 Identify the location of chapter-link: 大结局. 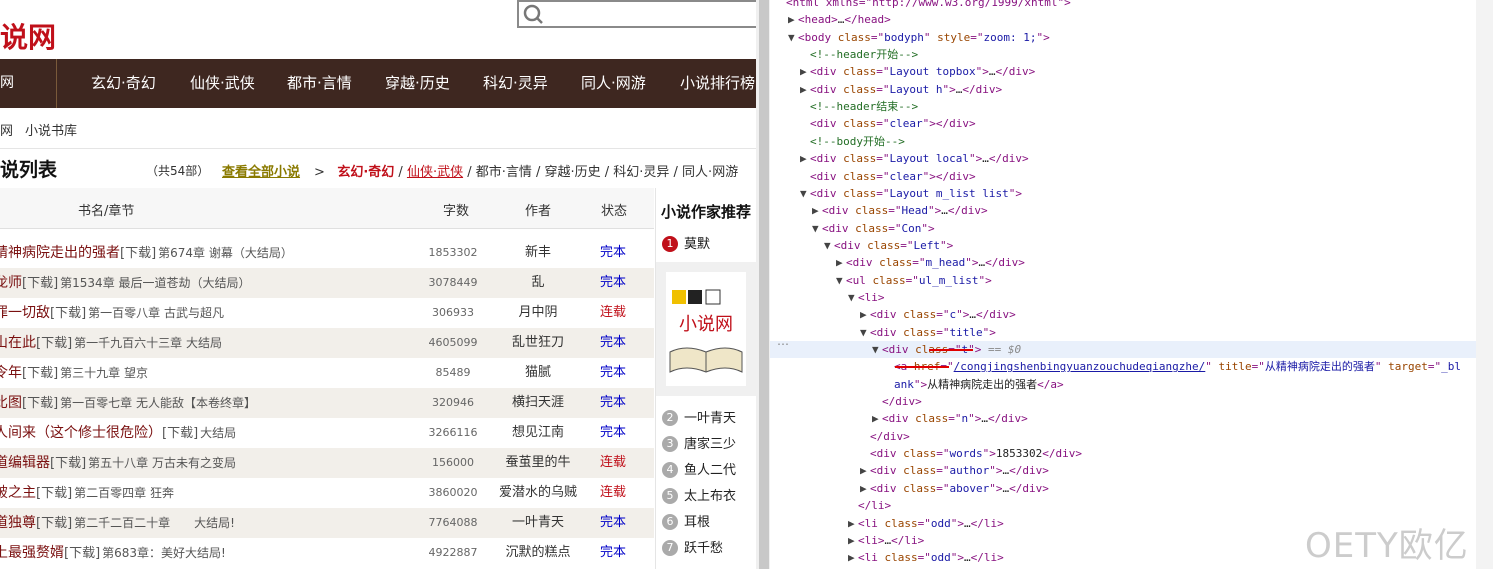
(218, 433).